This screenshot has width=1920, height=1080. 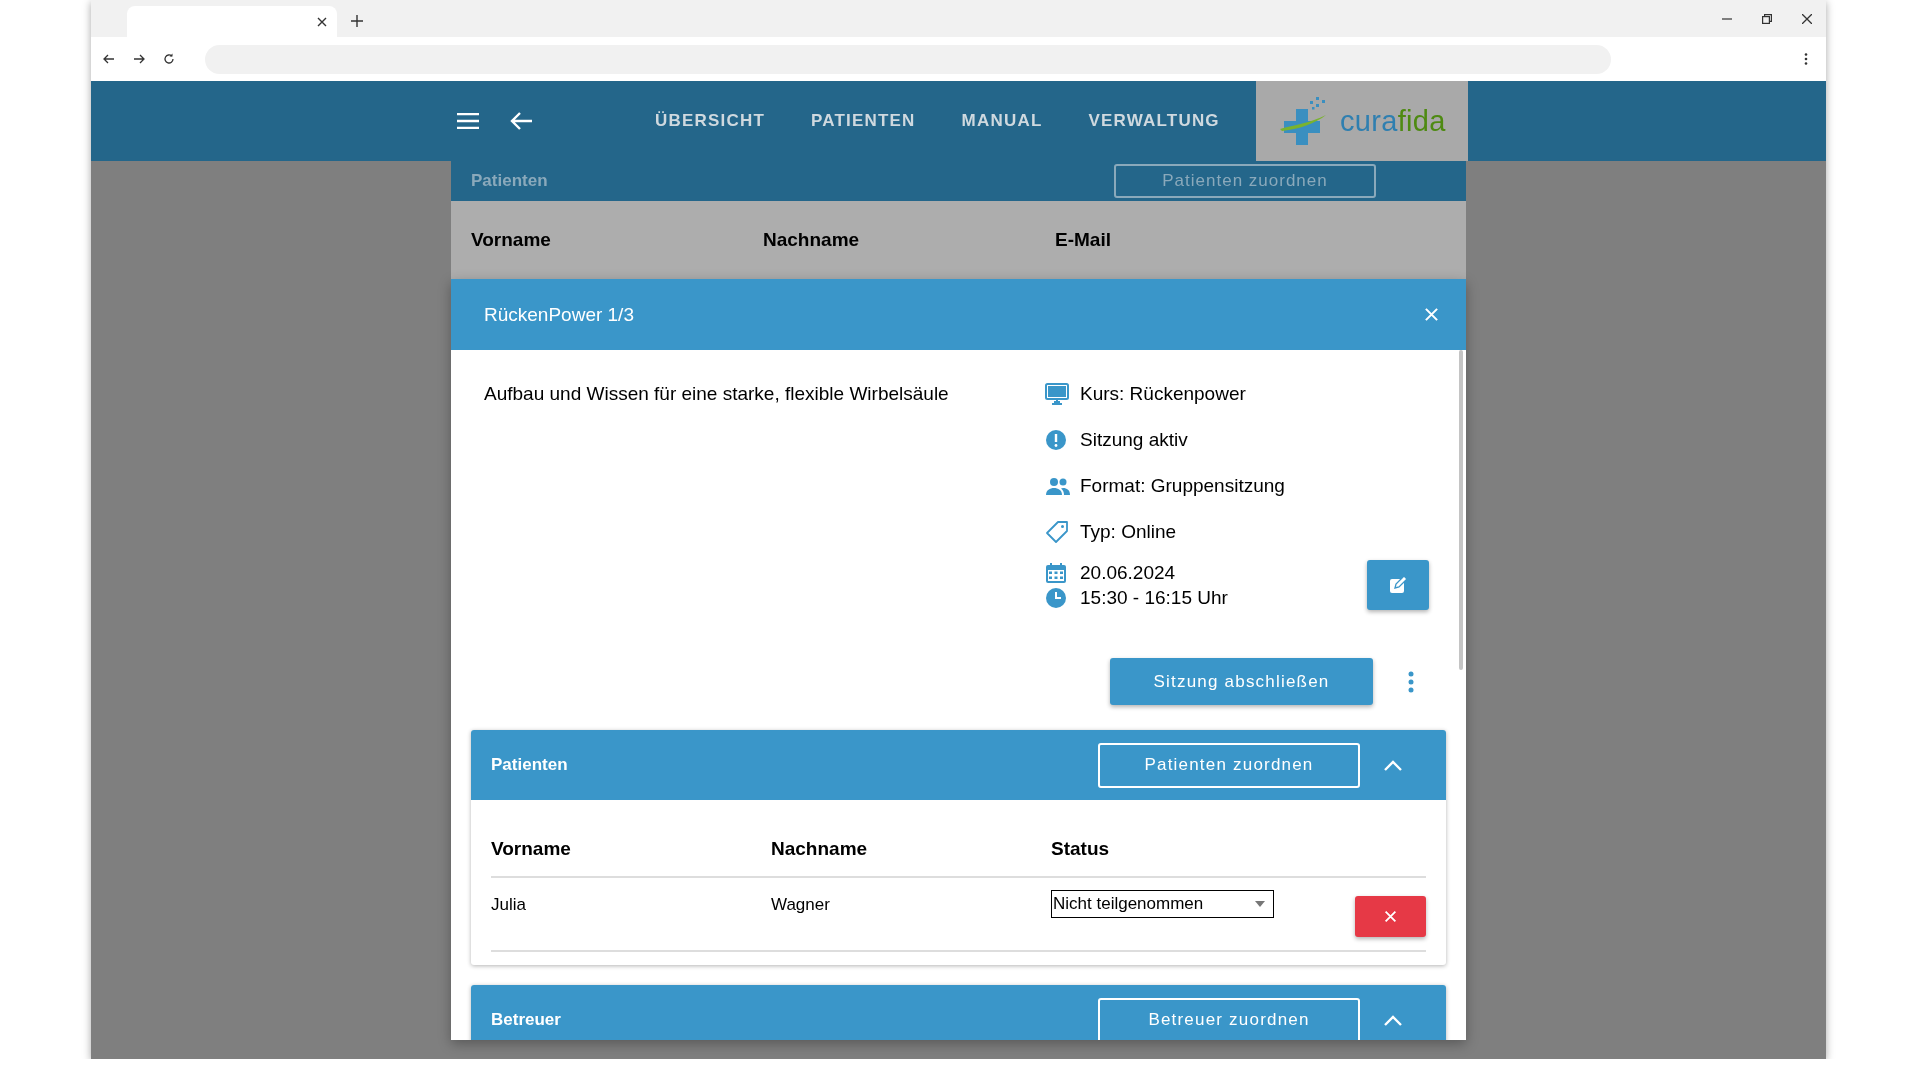 I want to click on monitor-icon, so click(x=1057, y=394).